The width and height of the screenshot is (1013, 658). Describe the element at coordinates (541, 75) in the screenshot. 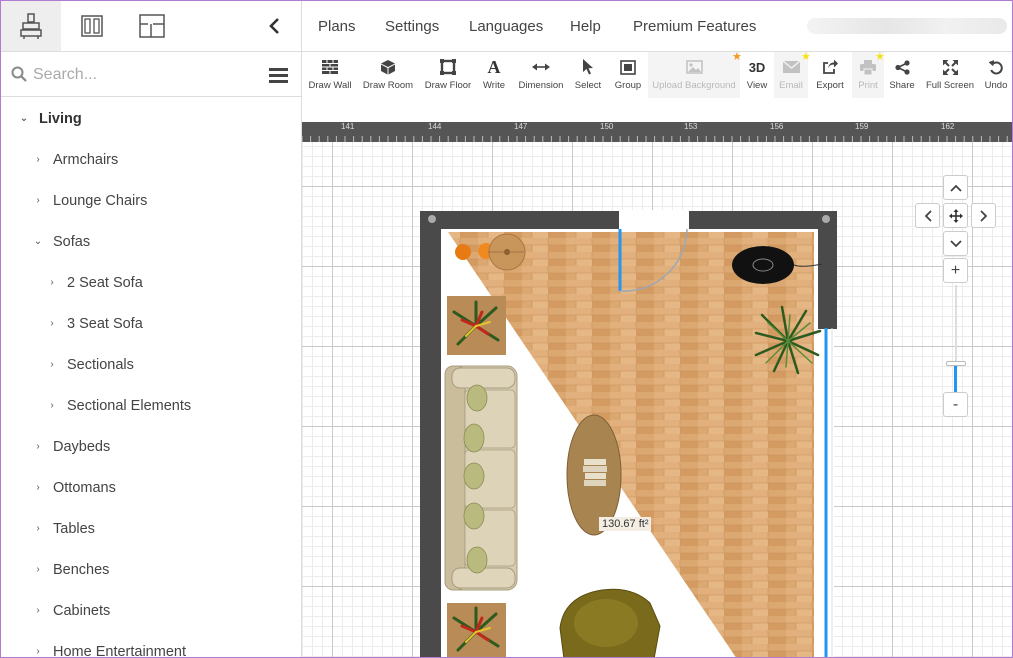

I see `dimension-button: Dimension` at that location.